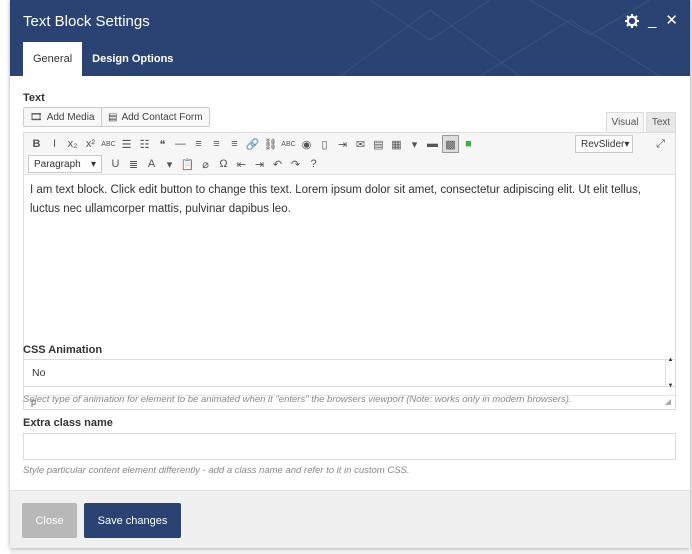 The height and width of the screenshot is (554, 692). What do you see at coordinates (57, 164) in the screenshot?
I see `paragraph-format-value: Paragraph` at bounding box center [57, 164].